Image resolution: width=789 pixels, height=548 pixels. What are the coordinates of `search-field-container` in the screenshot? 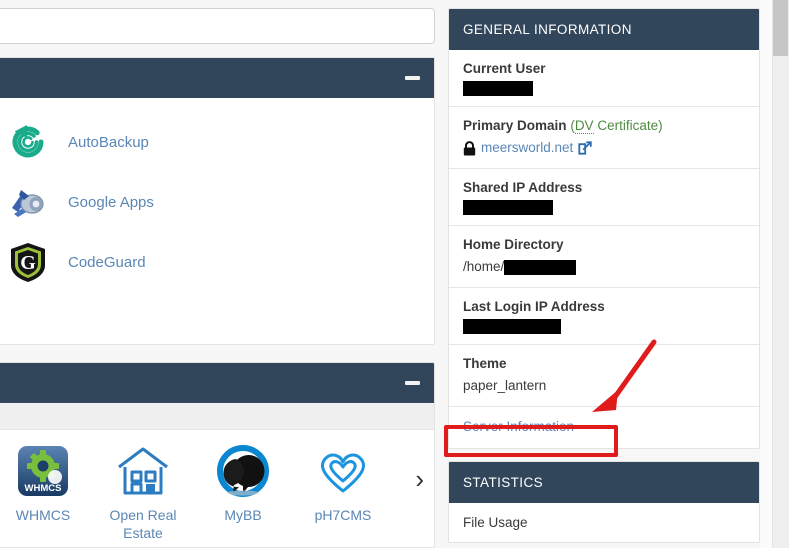 It's located at (217, 26).